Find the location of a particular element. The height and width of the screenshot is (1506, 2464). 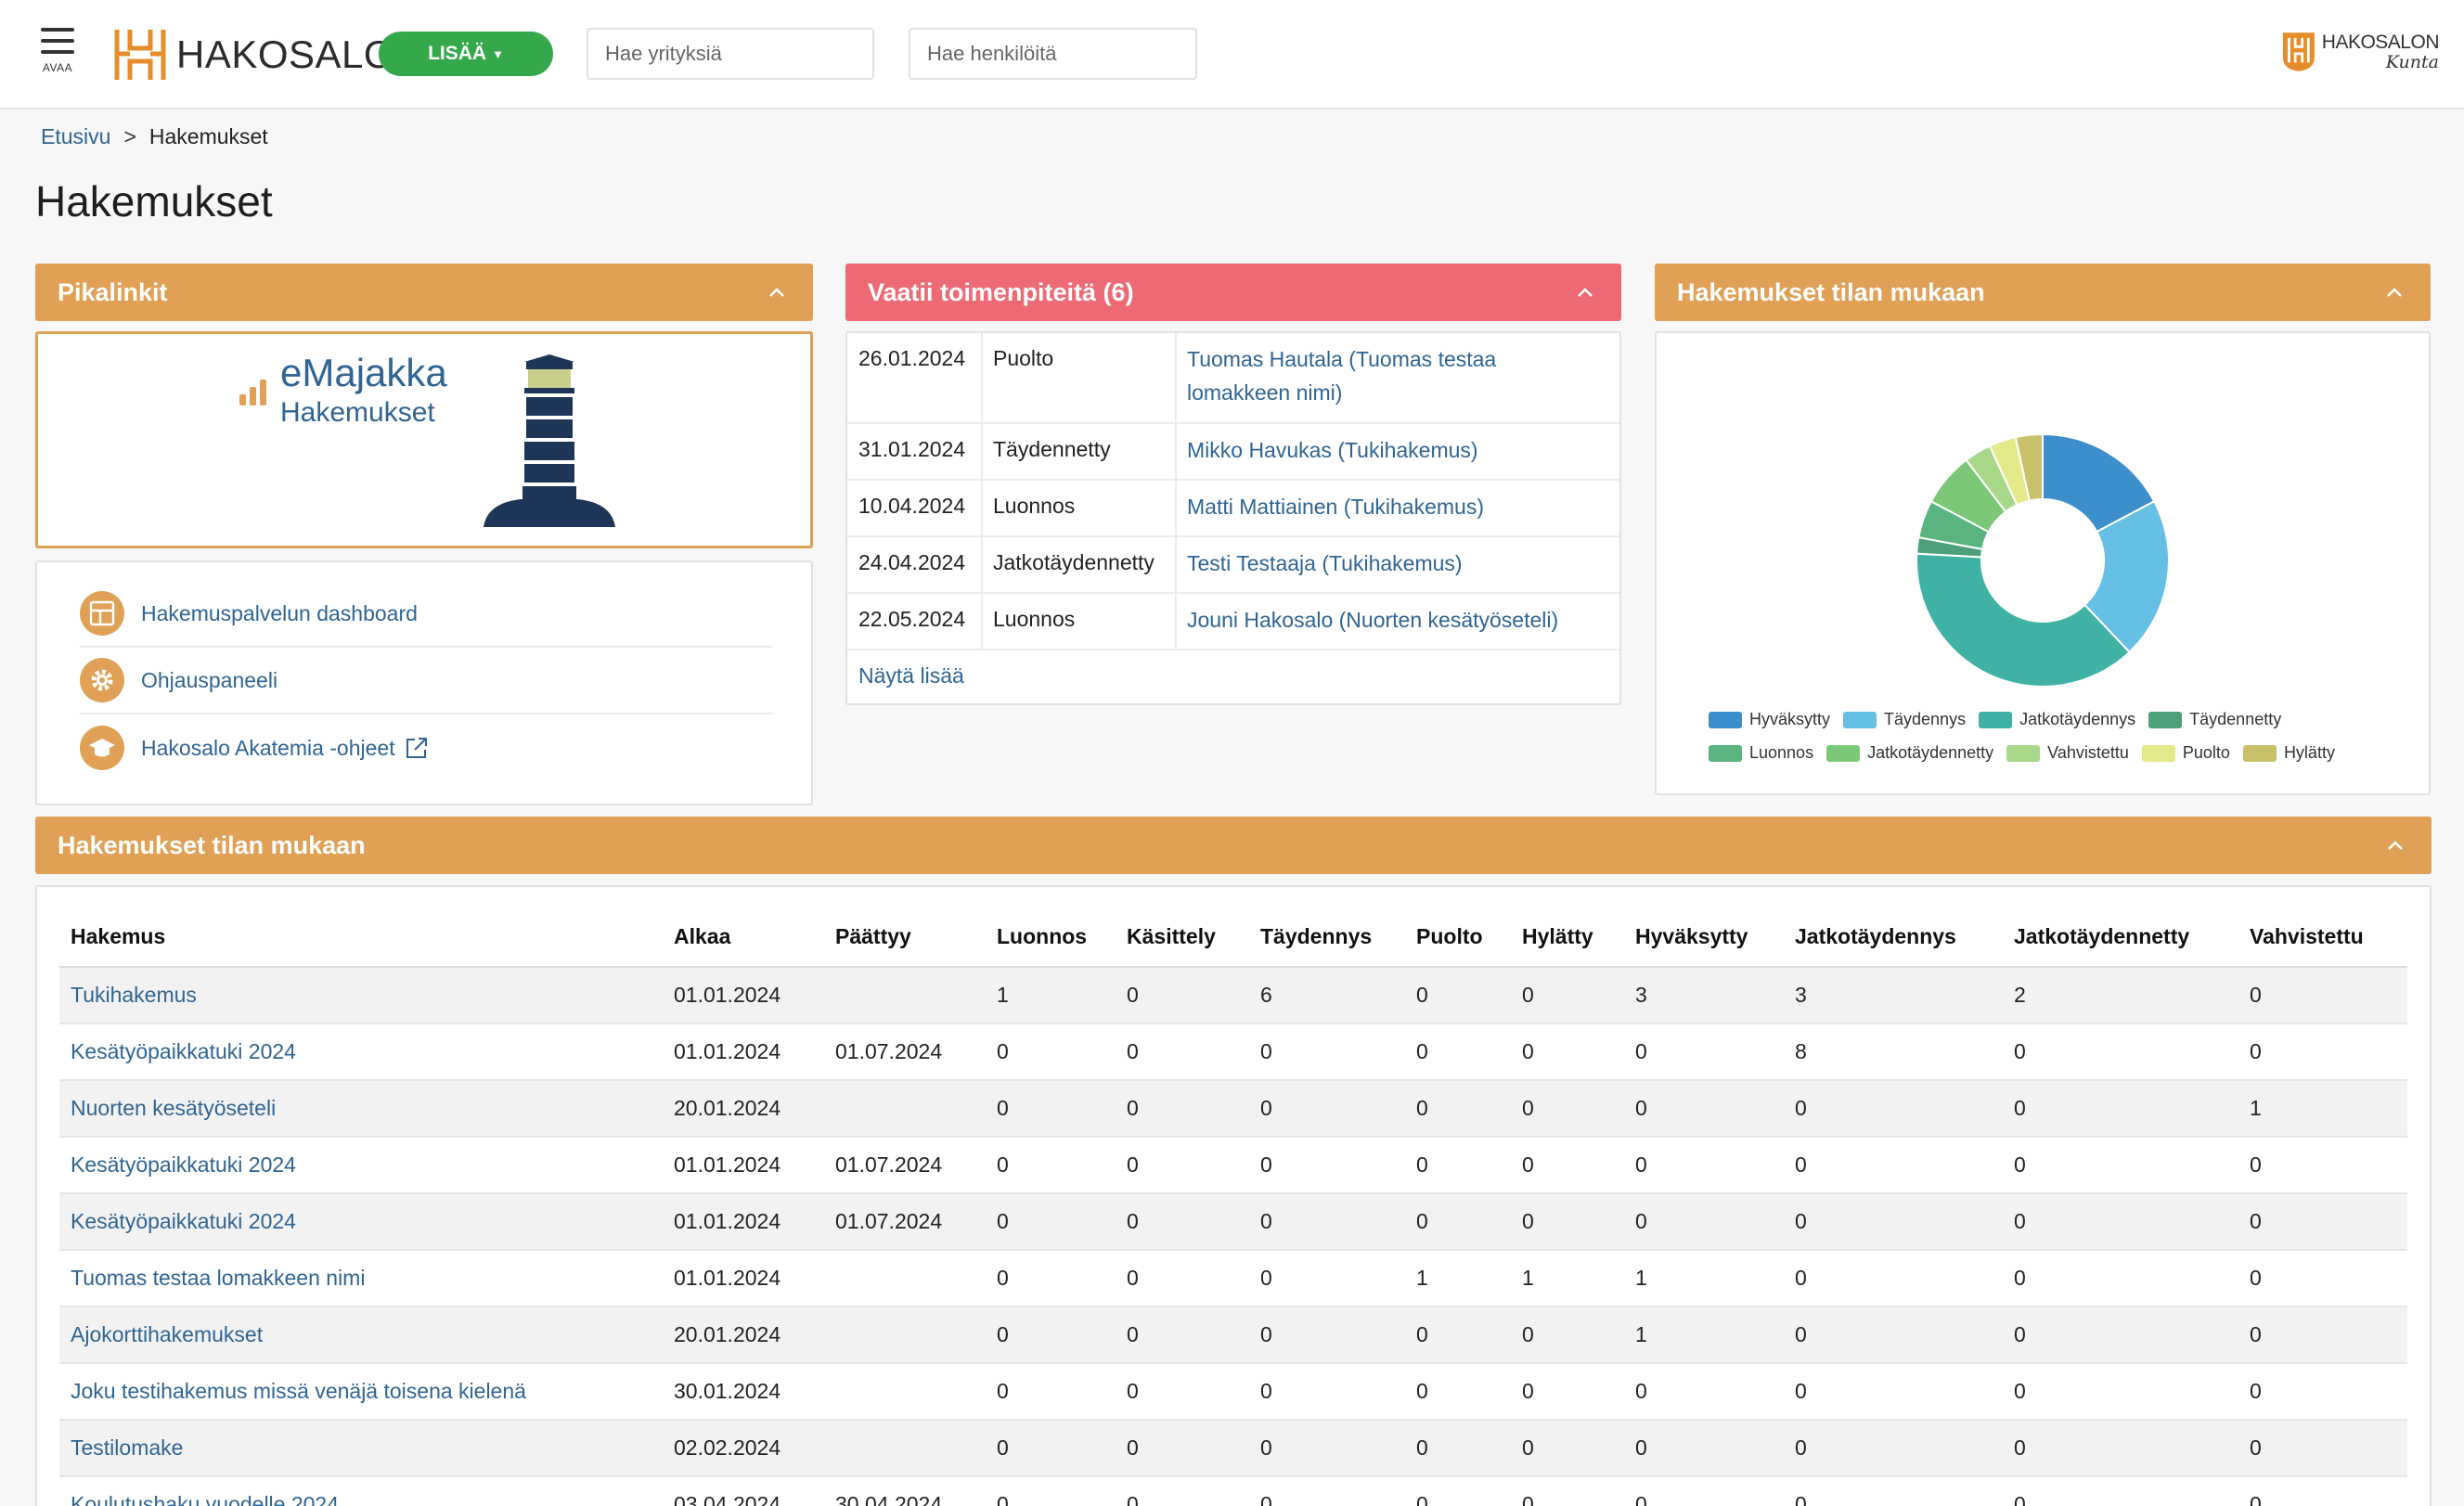

breadcrumb-home-link: Etusivu is located at coordinates (75, 136).